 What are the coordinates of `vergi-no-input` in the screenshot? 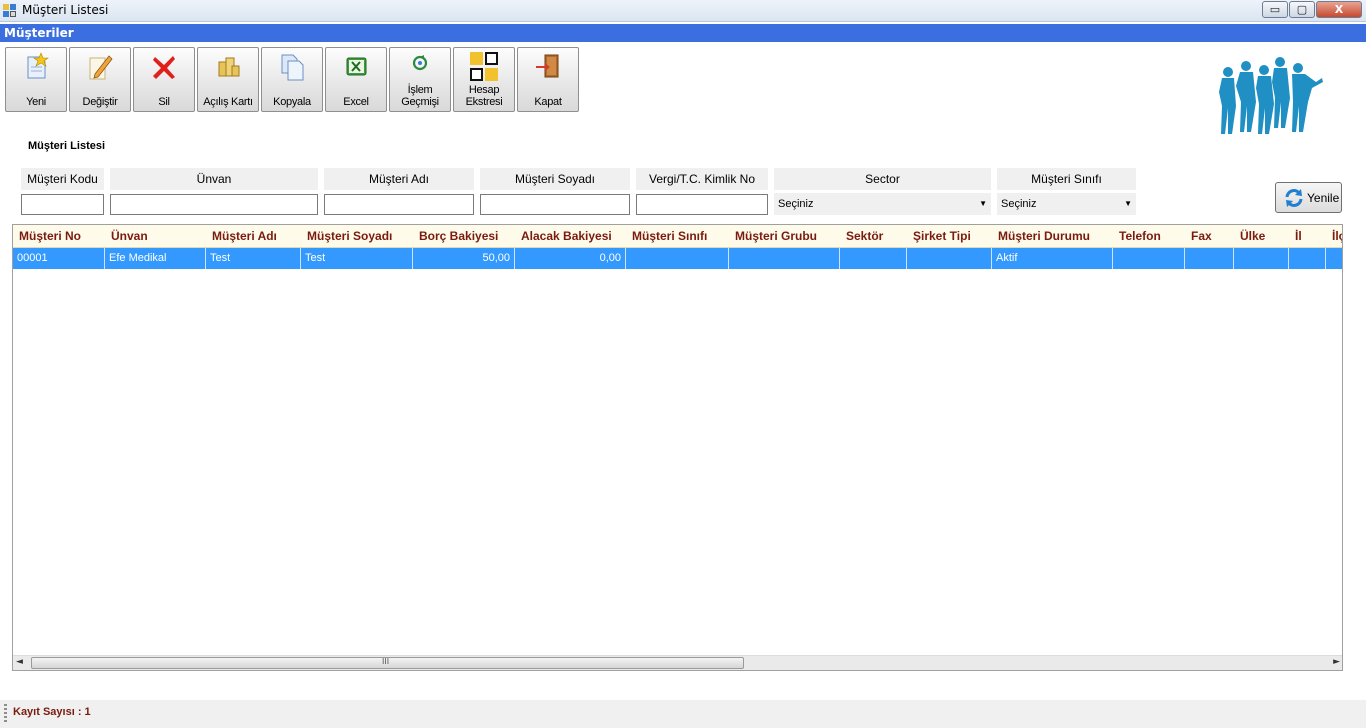 It's located at (702, 204).